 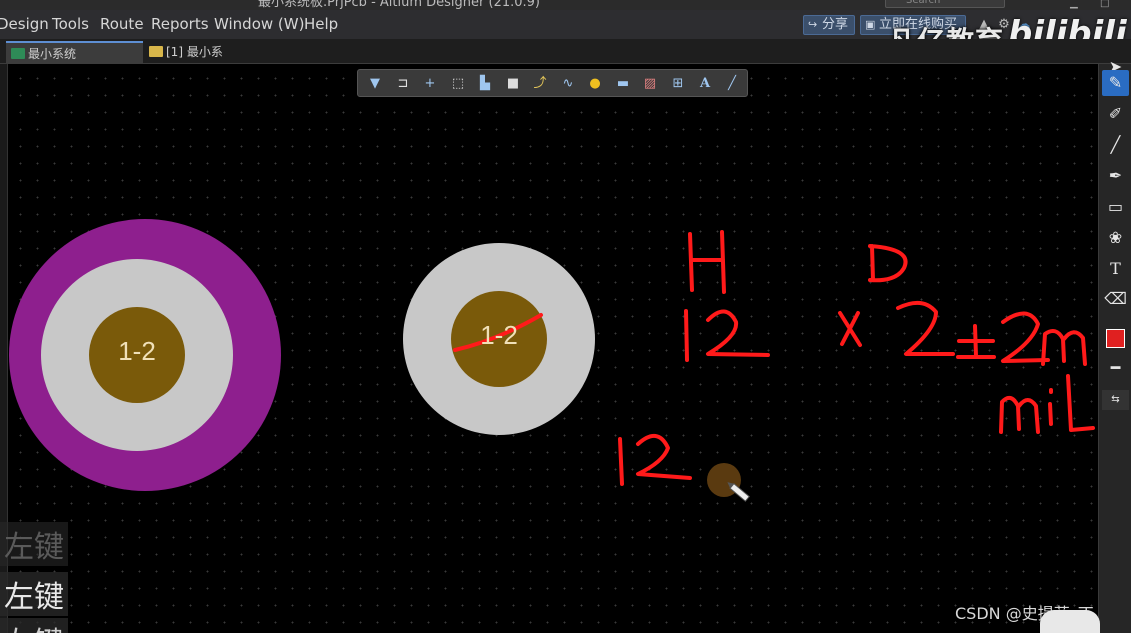 What do you see at coordinates (1115, 400) in the screenshot?
I see `collapse-icon: ⇆` at bounding box center [1115, 400].